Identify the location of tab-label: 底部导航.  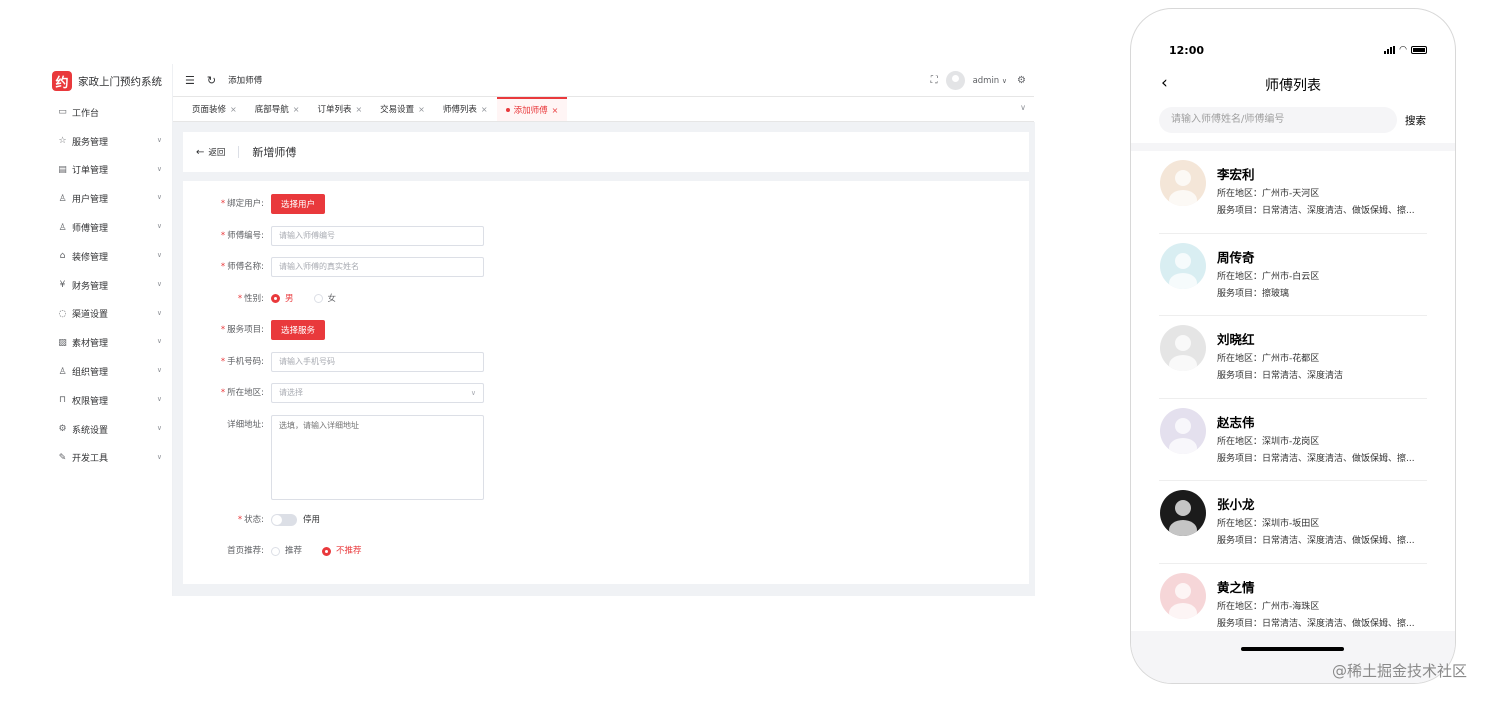
(271, 110).